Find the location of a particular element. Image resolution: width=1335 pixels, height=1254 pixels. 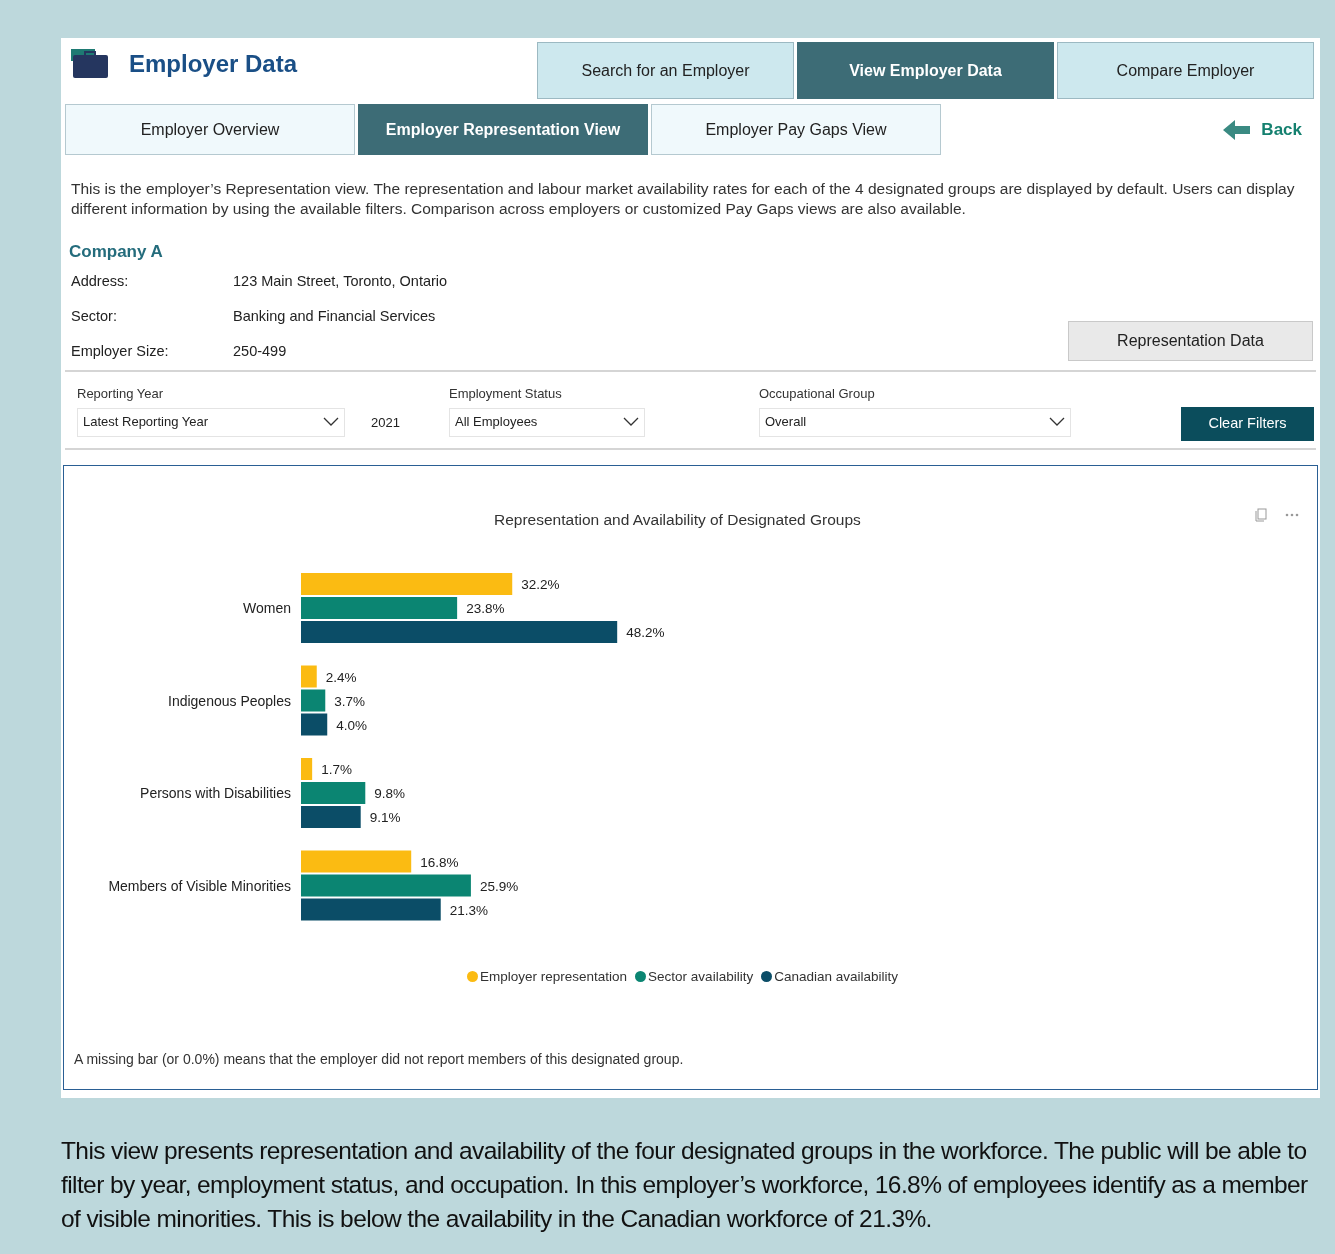

year-value: 2021 is located at coordinates (385, 423).